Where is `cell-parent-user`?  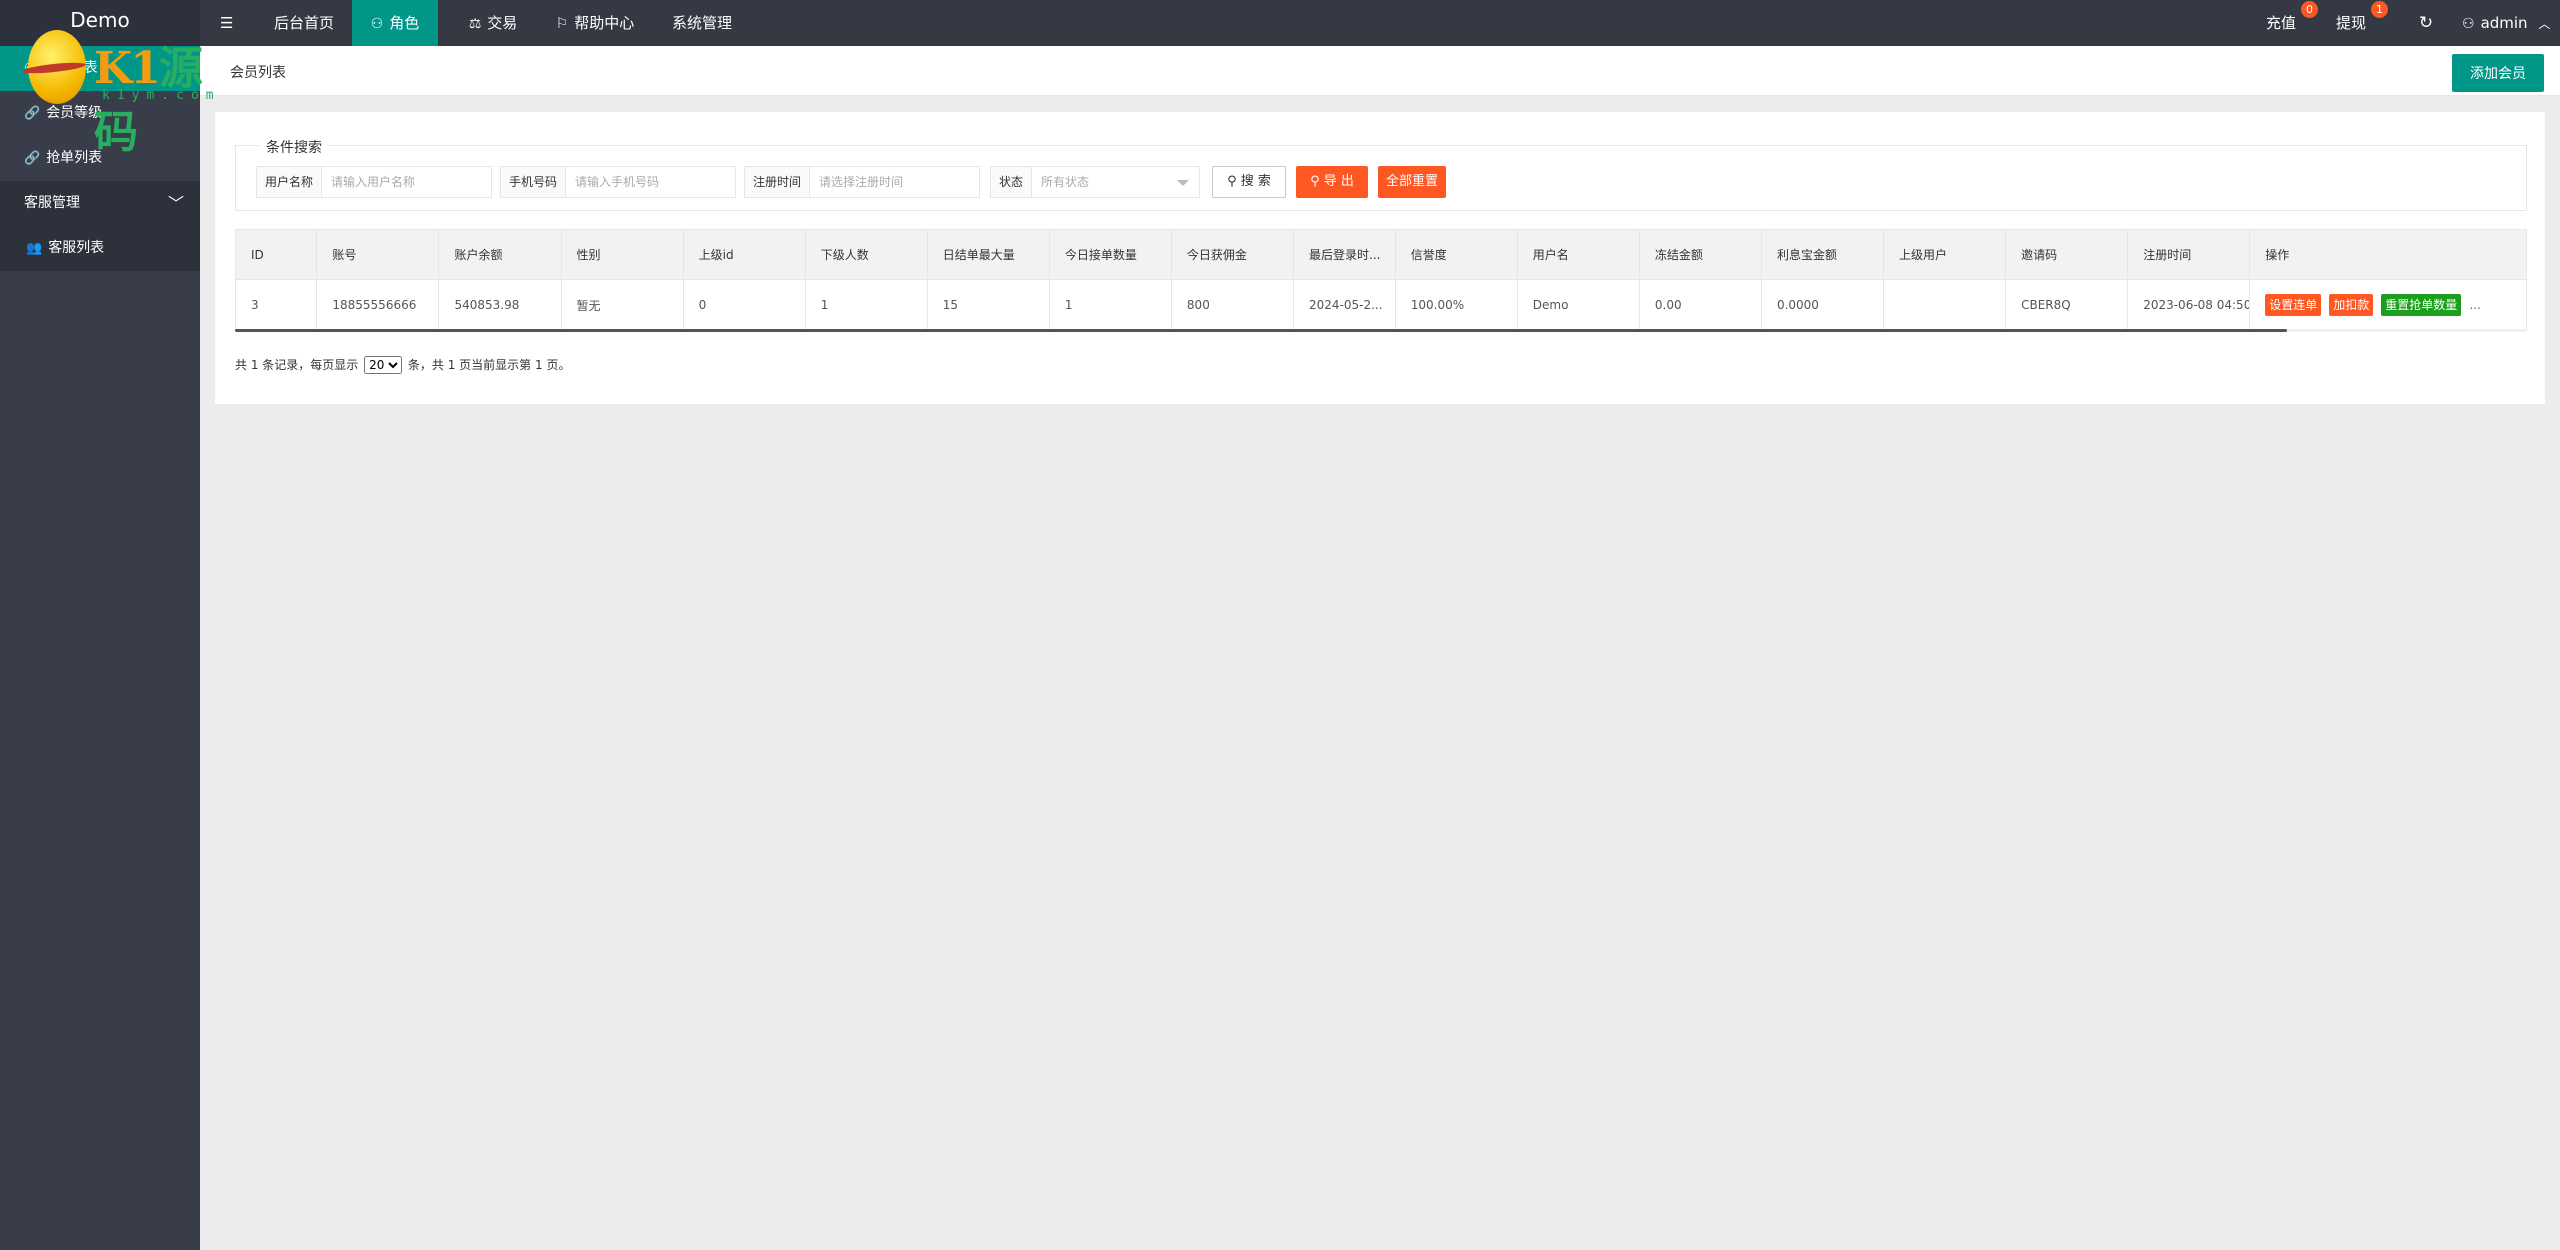
cell-parent-user is located at coordinates (1945, 305).